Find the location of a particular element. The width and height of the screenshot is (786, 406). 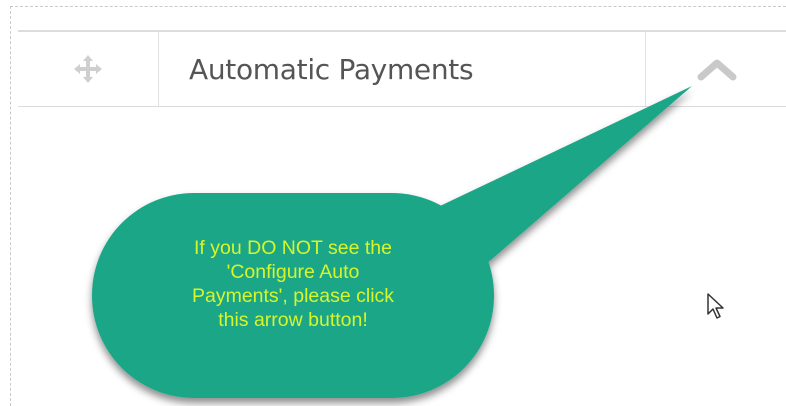

callout-line: Payments', please click is located at coordinates (293, 296).